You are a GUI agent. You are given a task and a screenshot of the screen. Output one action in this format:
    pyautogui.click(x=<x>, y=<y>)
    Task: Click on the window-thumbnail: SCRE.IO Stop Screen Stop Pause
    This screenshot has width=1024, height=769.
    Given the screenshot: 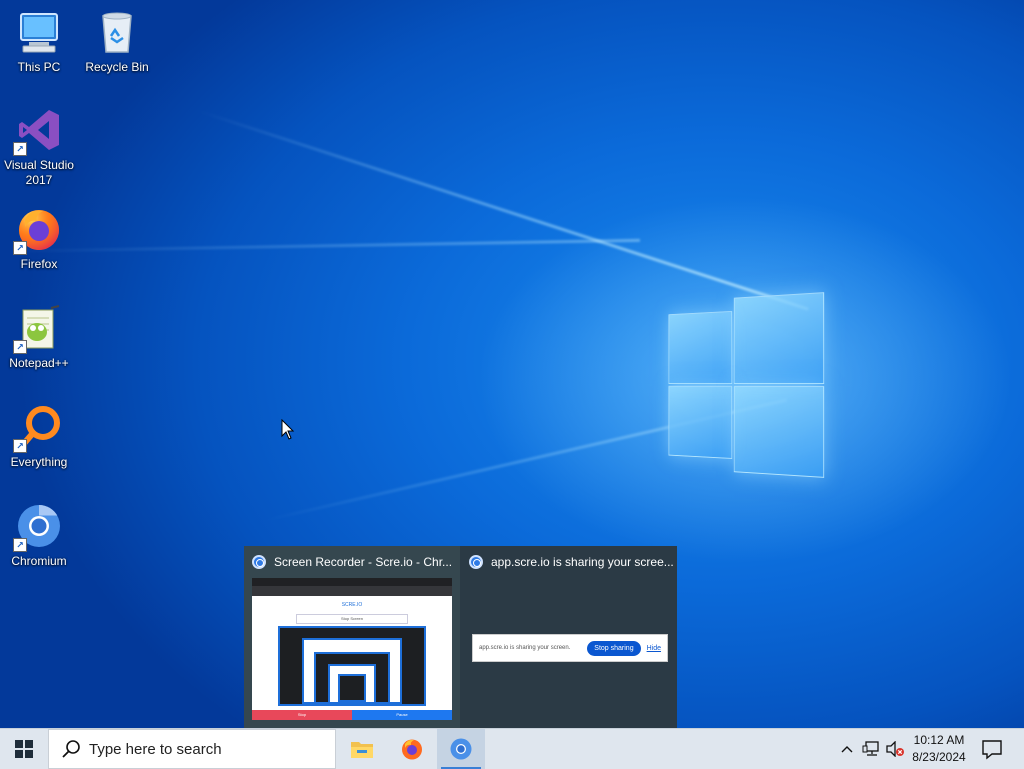 What is the action you would take?
    pyautogui.click(x=352, y=649)
    